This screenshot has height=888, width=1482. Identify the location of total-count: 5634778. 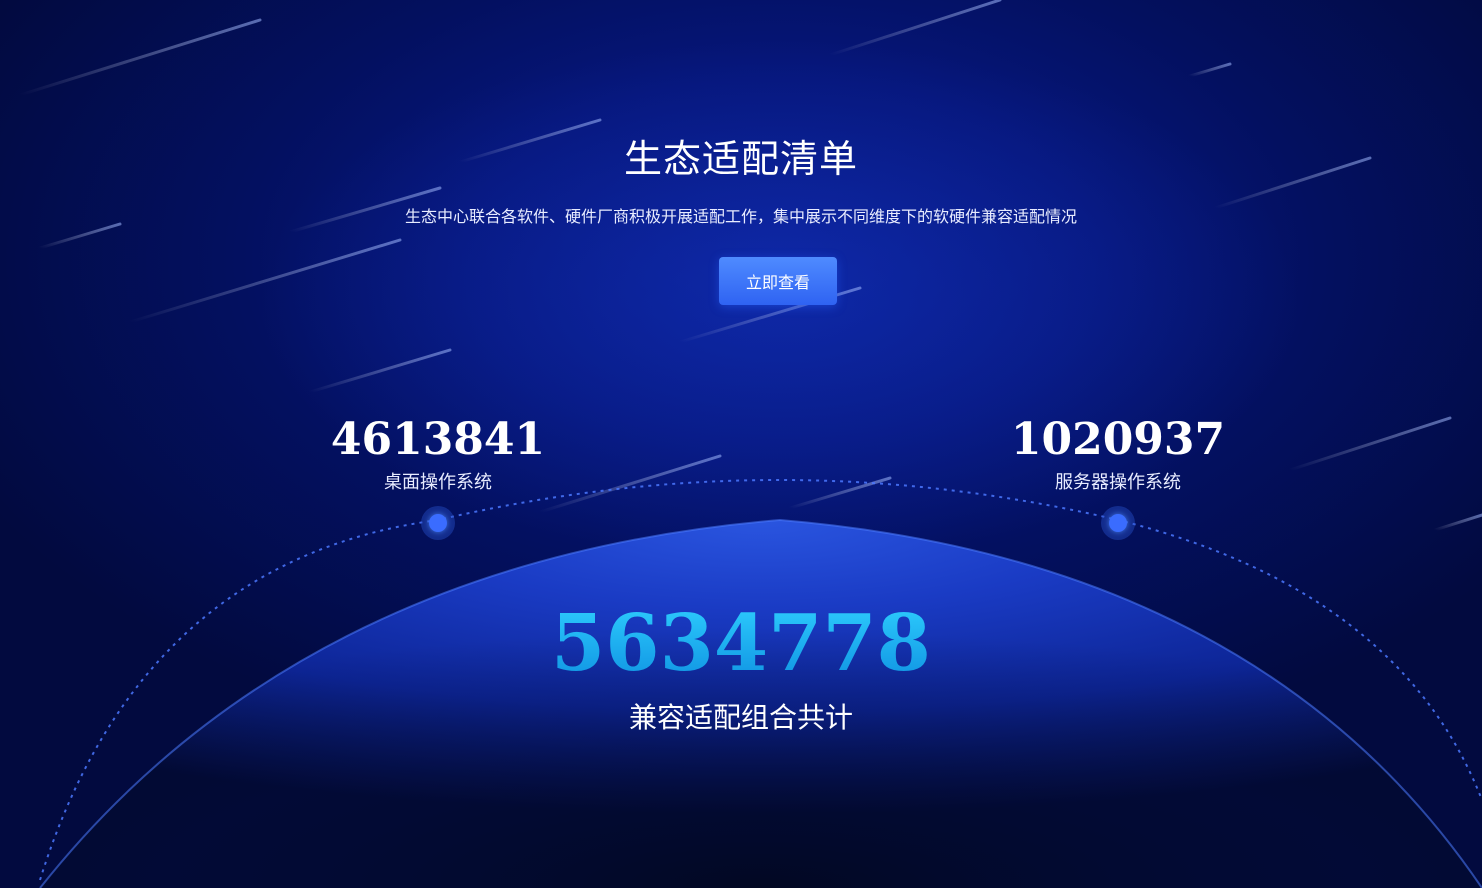
(741, 644).